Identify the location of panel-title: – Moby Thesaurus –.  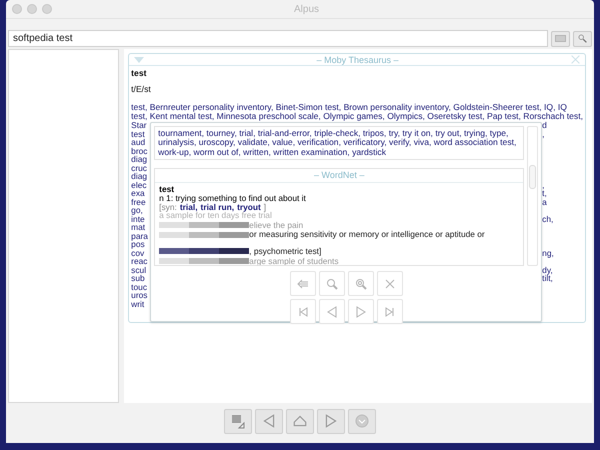
(357, 59).